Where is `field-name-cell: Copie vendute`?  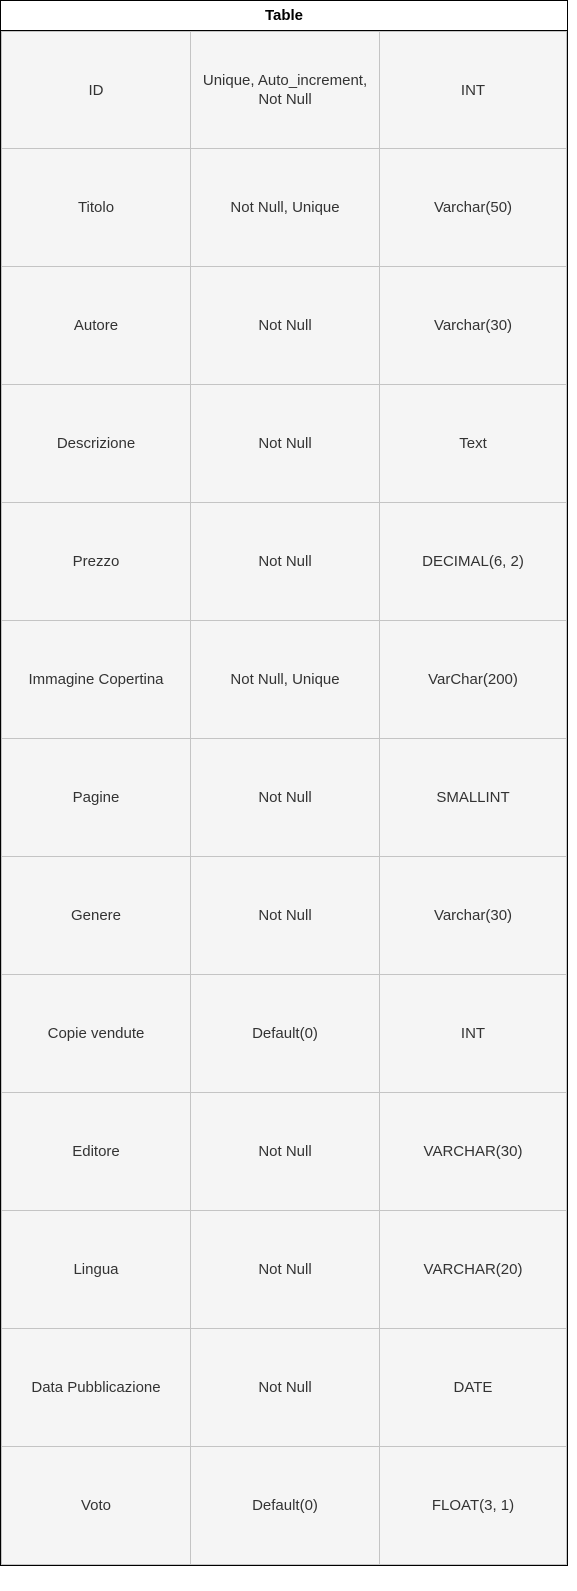
field-name-cell: Copie vendute is located at coordinates (96, 1033).